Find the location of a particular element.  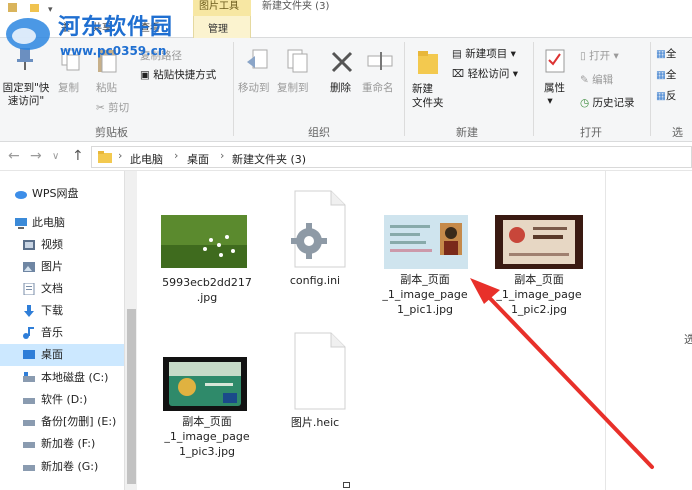

file-name: 副本_页面 _1_image_page 1_pic1.jpg is located at coordinates (425, 294).